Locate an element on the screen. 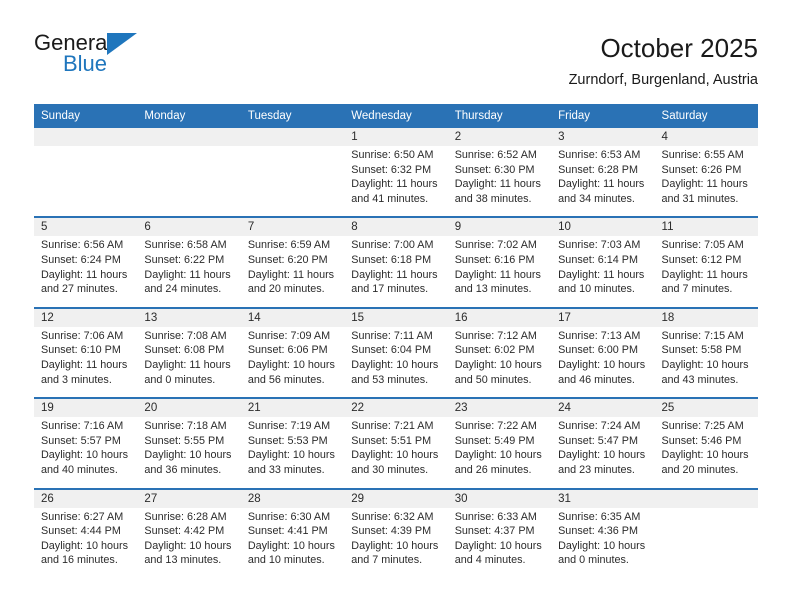 The width and height of the screenshot is (792, 612). daylight-text-line2: and 26 minutes. is located at coordinates (493, 469).